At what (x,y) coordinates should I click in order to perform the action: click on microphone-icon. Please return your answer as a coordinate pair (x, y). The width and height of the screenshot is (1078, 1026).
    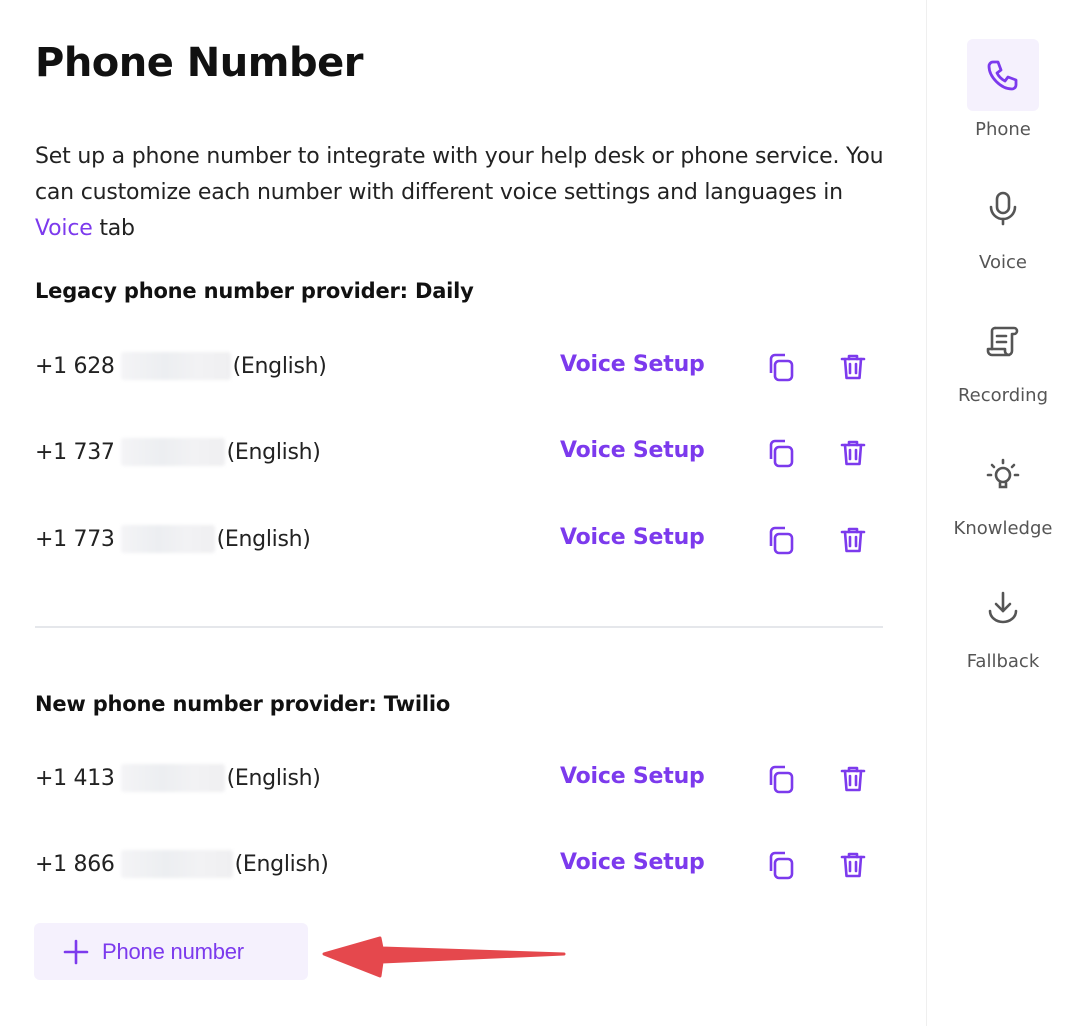
    Looking at the image, I should click on (1003, 208).